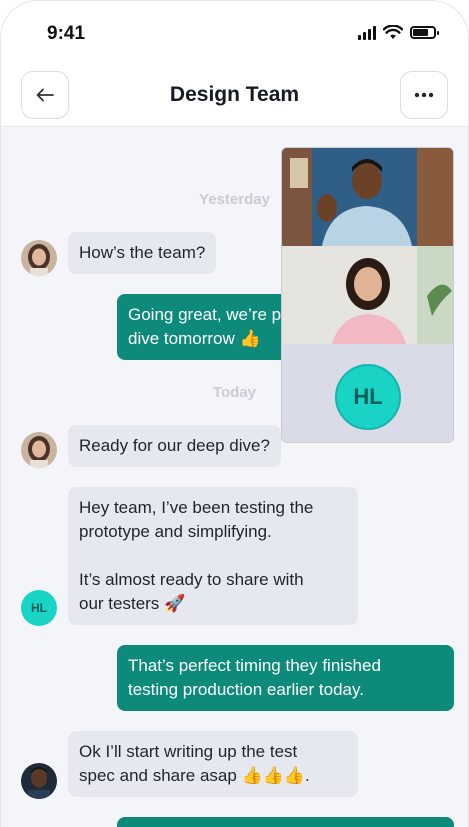  What do you see at coordinates (285, 822) in the screenshot?
I see `outgoing-message` at bounding box center [285, 822].